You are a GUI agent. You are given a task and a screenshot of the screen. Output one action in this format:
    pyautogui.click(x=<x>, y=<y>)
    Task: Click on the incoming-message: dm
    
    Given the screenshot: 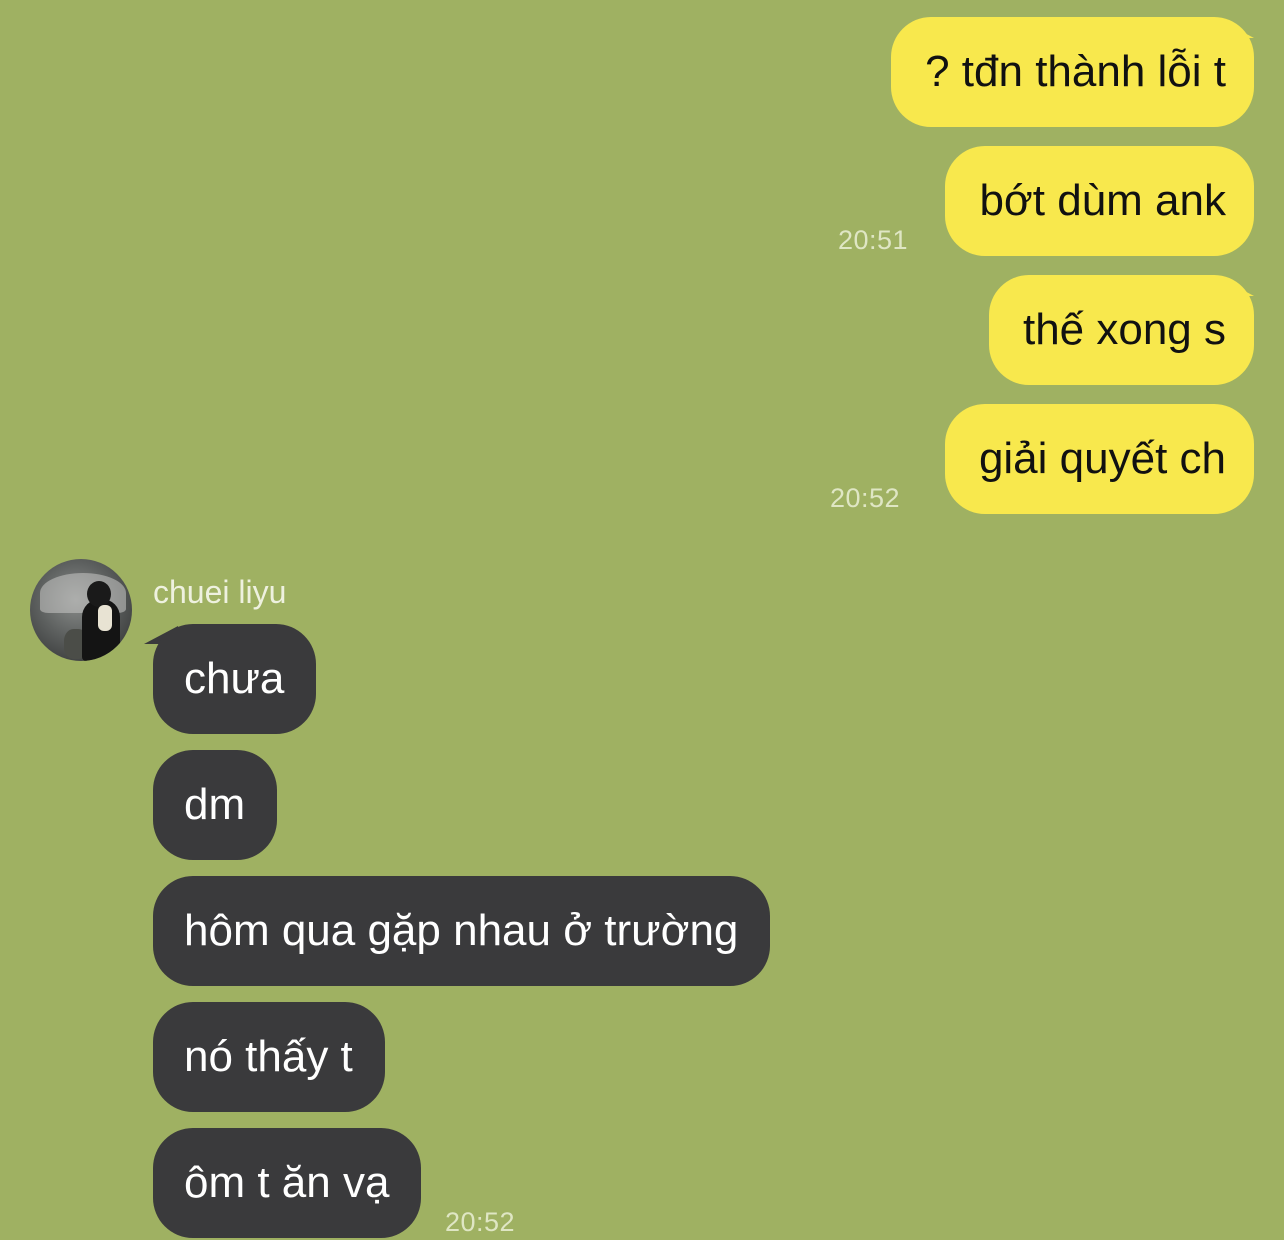 What is the action you would take?
    pyautogui.click(x=215, y=805)
    